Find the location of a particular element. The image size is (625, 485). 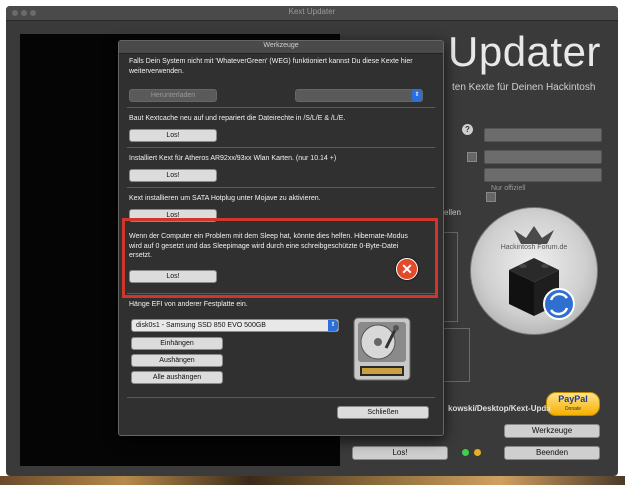

settings-box is located at coordinates (450, 277).